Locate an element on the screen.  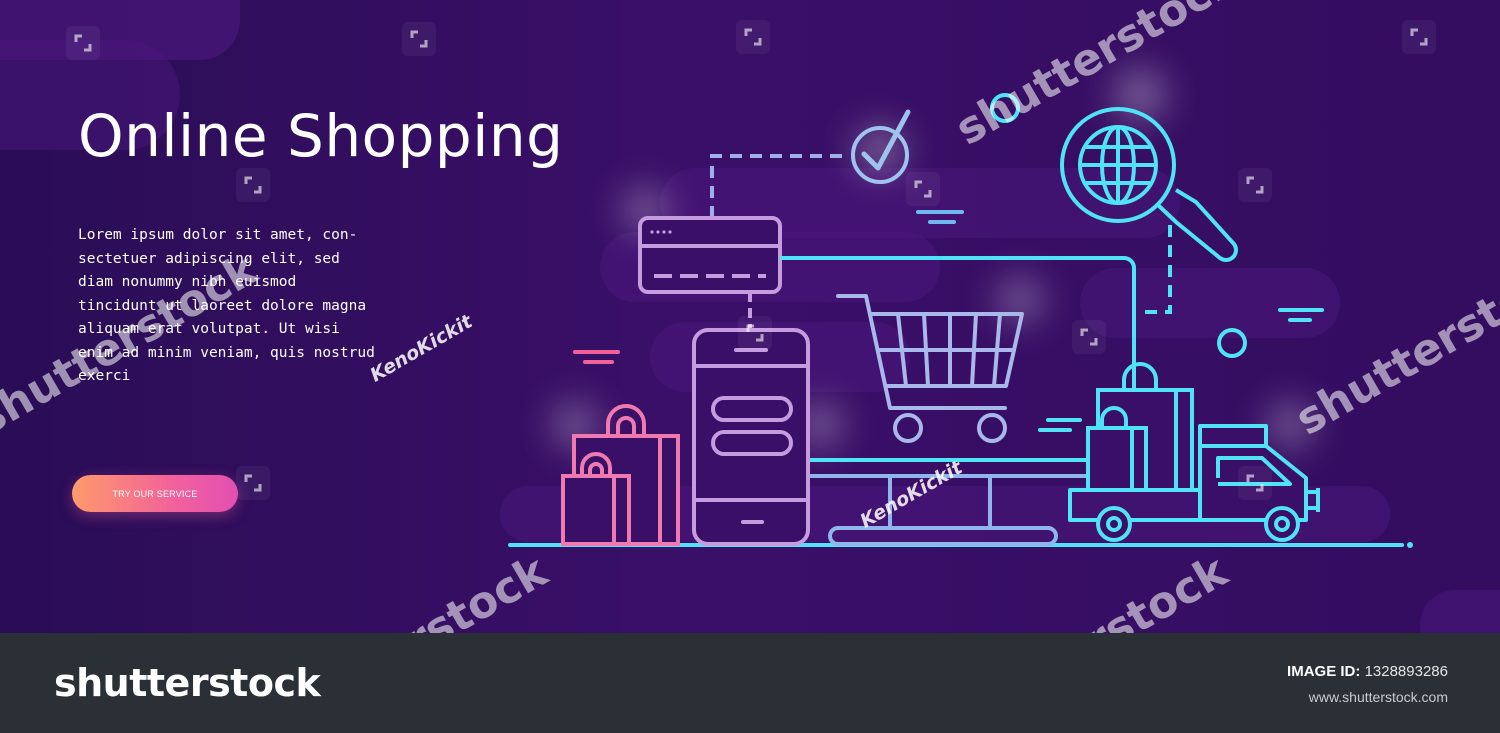
shopping-cart-icon is located at coordinates (930, 368).